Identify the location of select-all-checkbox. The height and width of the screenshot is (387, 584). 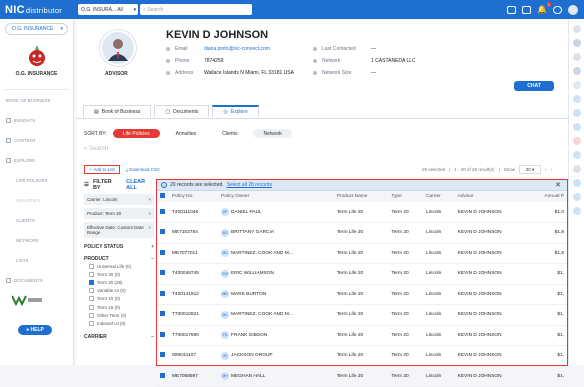
(162, 195).